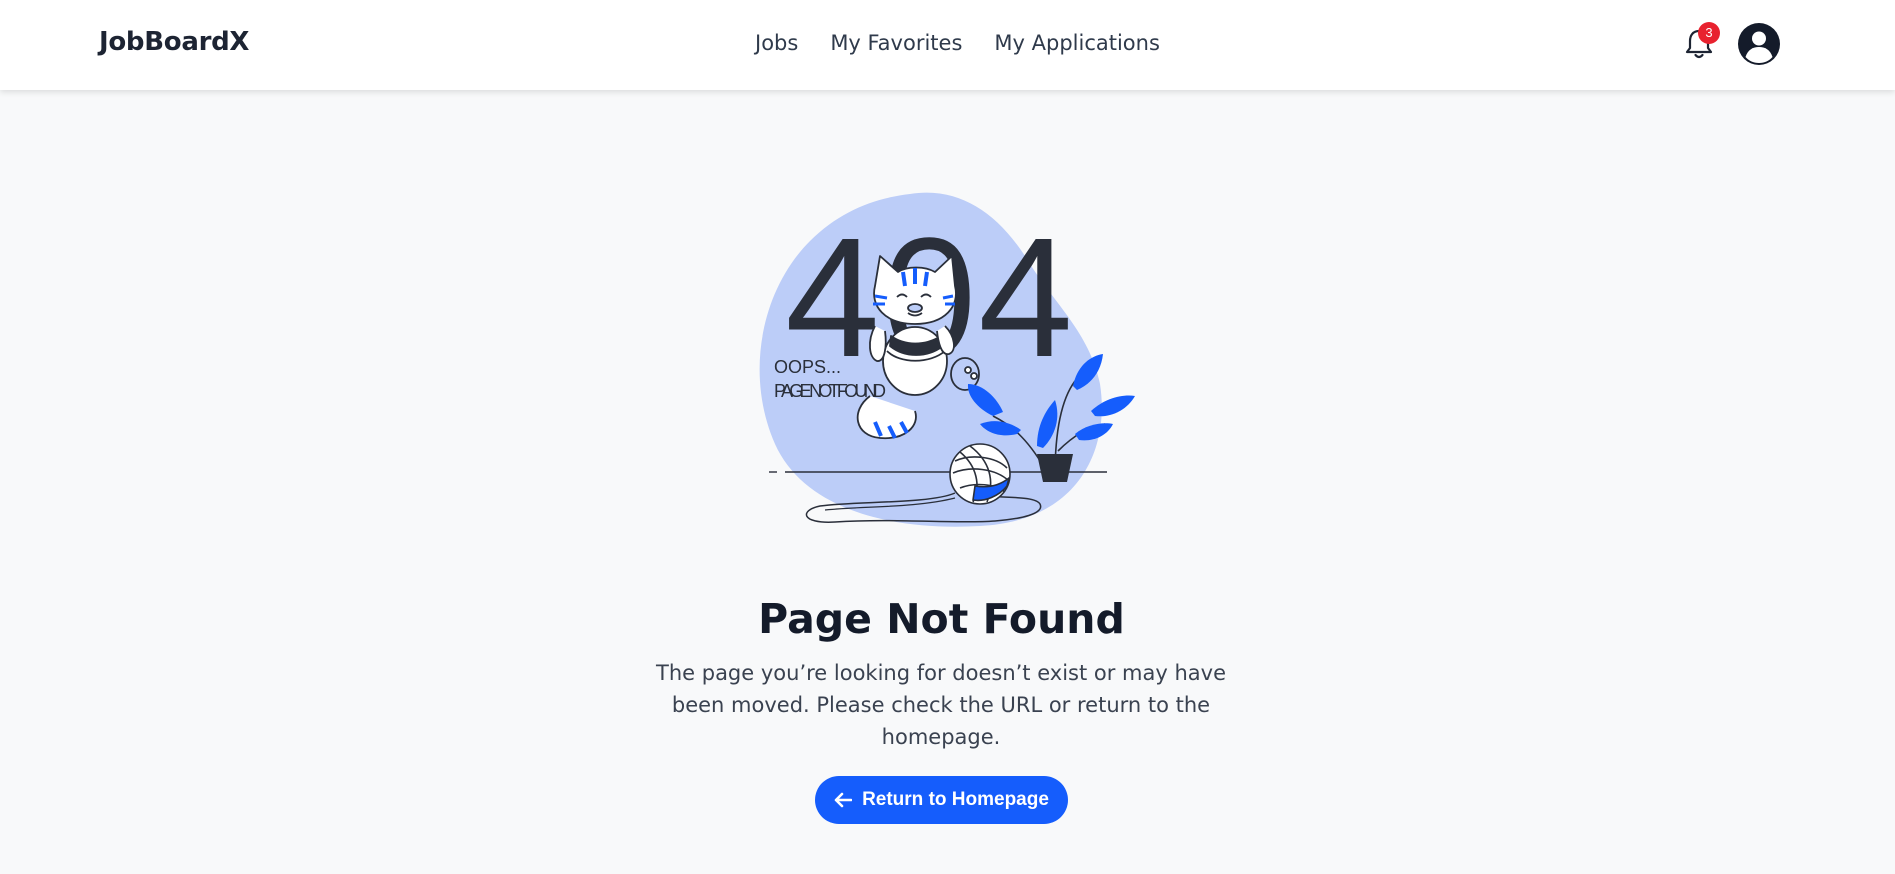  I want to click on nav-item-my-favorites: My Favorites, so click(896, 46).